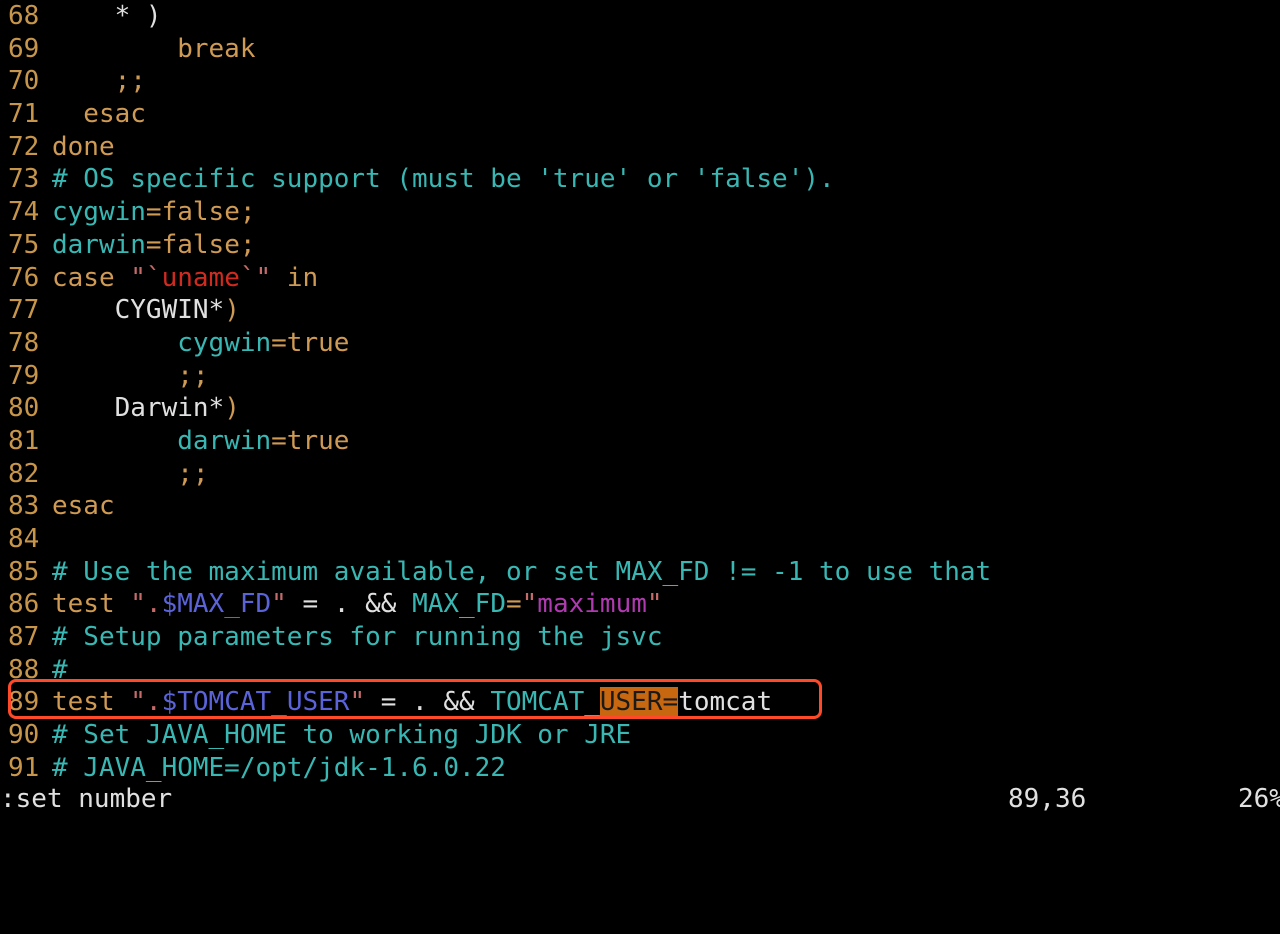 The width and height of the screenshot is (1280, 934). I want to click on editor-line: 88 #, so click(640, 670).